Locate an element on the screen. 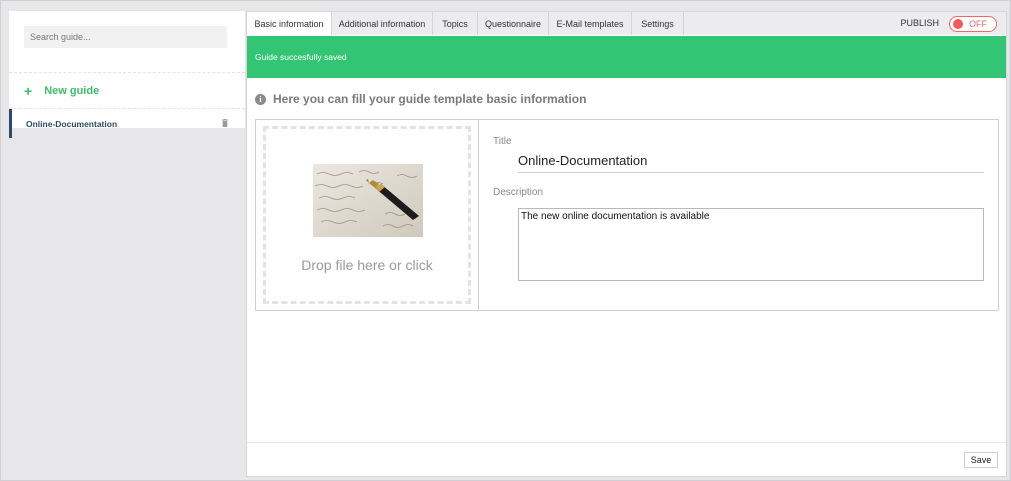 This screenshot has width=1011, height=481. title-label: Title is located at coordinates (502, 141).